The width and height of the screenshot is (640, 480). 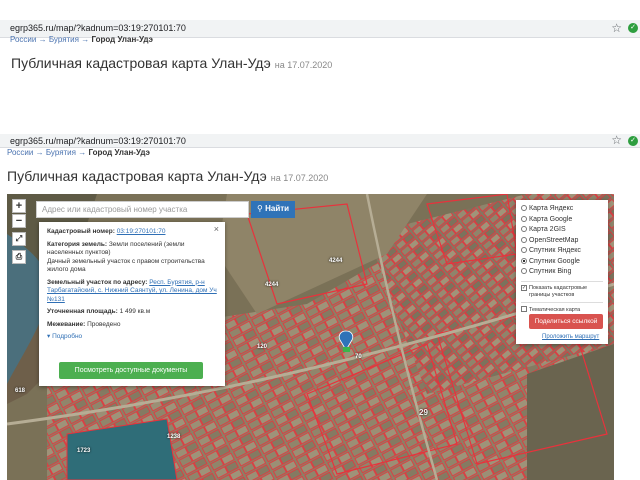 What do you see at coordinates (131, 370) in the screenshot?
I see `view-documents-button: Посмотреть доступные документы` at bounding box center [131, 370].